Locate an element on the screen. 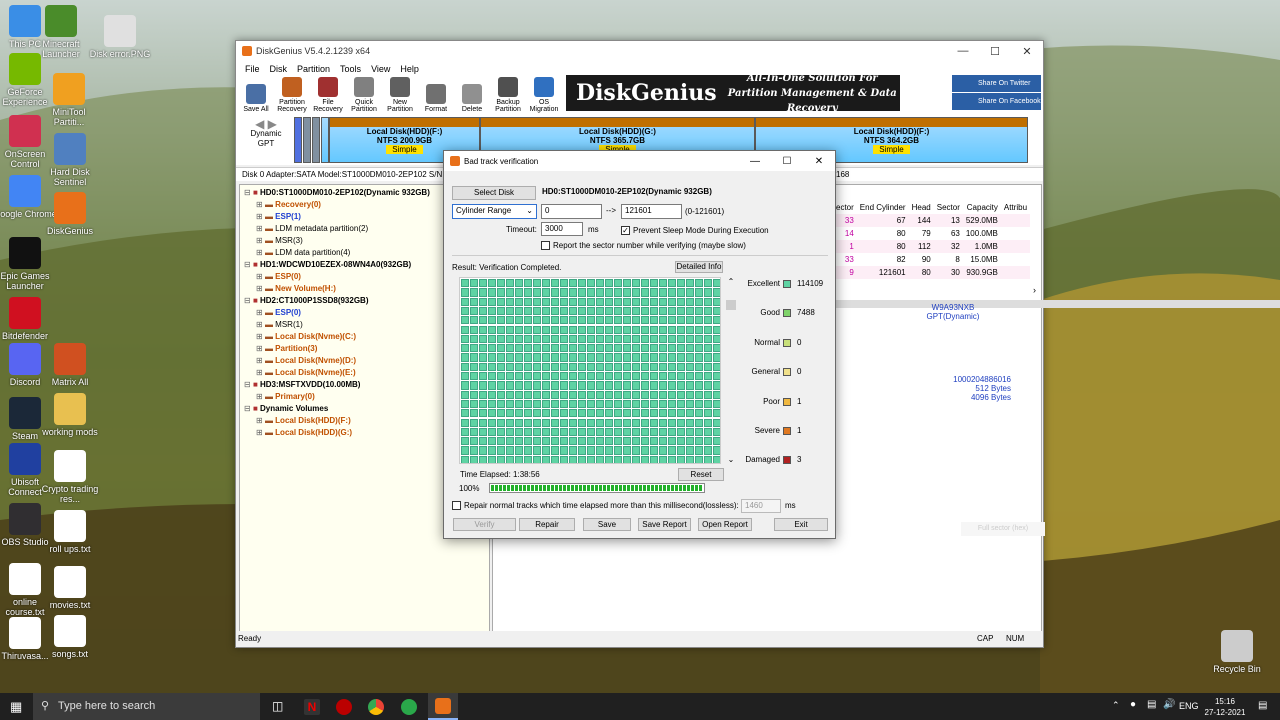 This screenshot has width=1280, height=720. desktop-icon: roll ups.txt is located at coordinates (70, 532).